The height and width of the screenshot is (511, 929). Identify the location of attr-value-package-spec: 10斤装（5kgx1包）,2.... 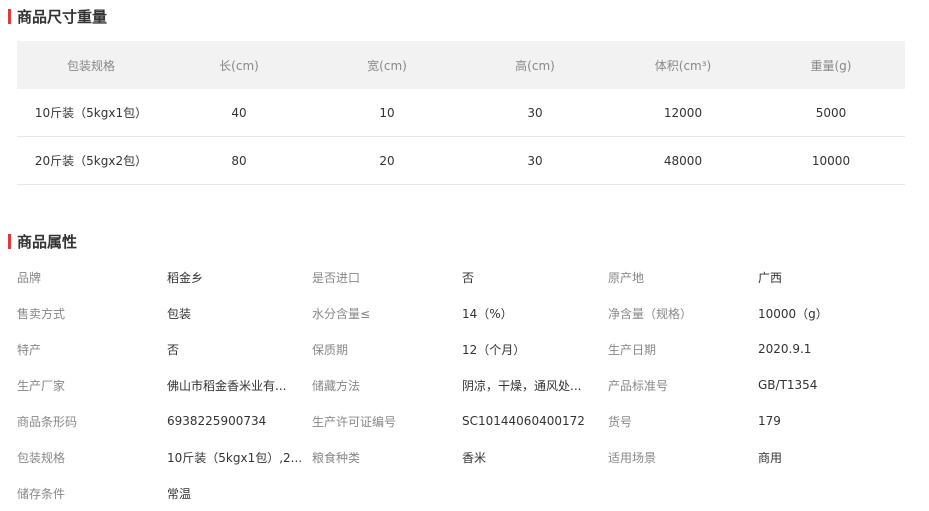
(235, 457).